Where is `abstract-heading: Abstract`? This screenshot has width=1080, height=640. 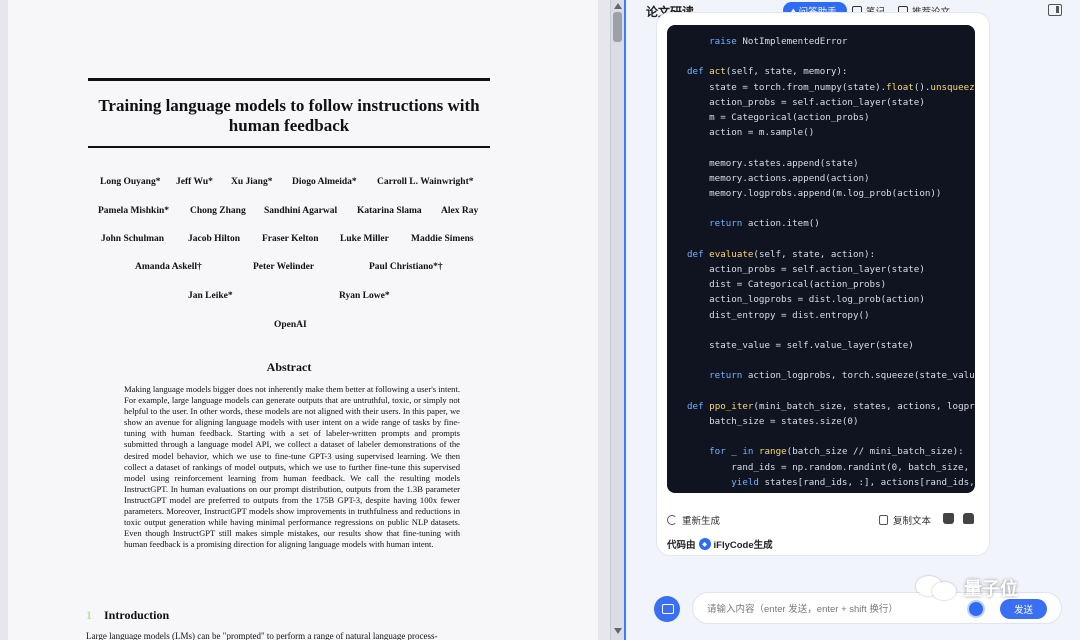 abstract-heading: Abstract is located at coordinates (289, 367).